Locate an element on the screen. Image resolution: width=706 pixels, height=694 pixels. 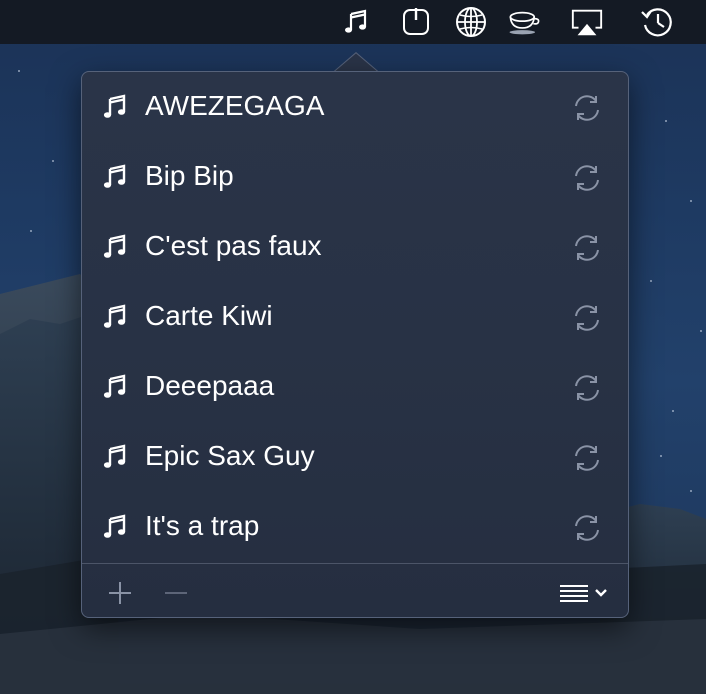
plus-icon is located at coordinates (120, 593).